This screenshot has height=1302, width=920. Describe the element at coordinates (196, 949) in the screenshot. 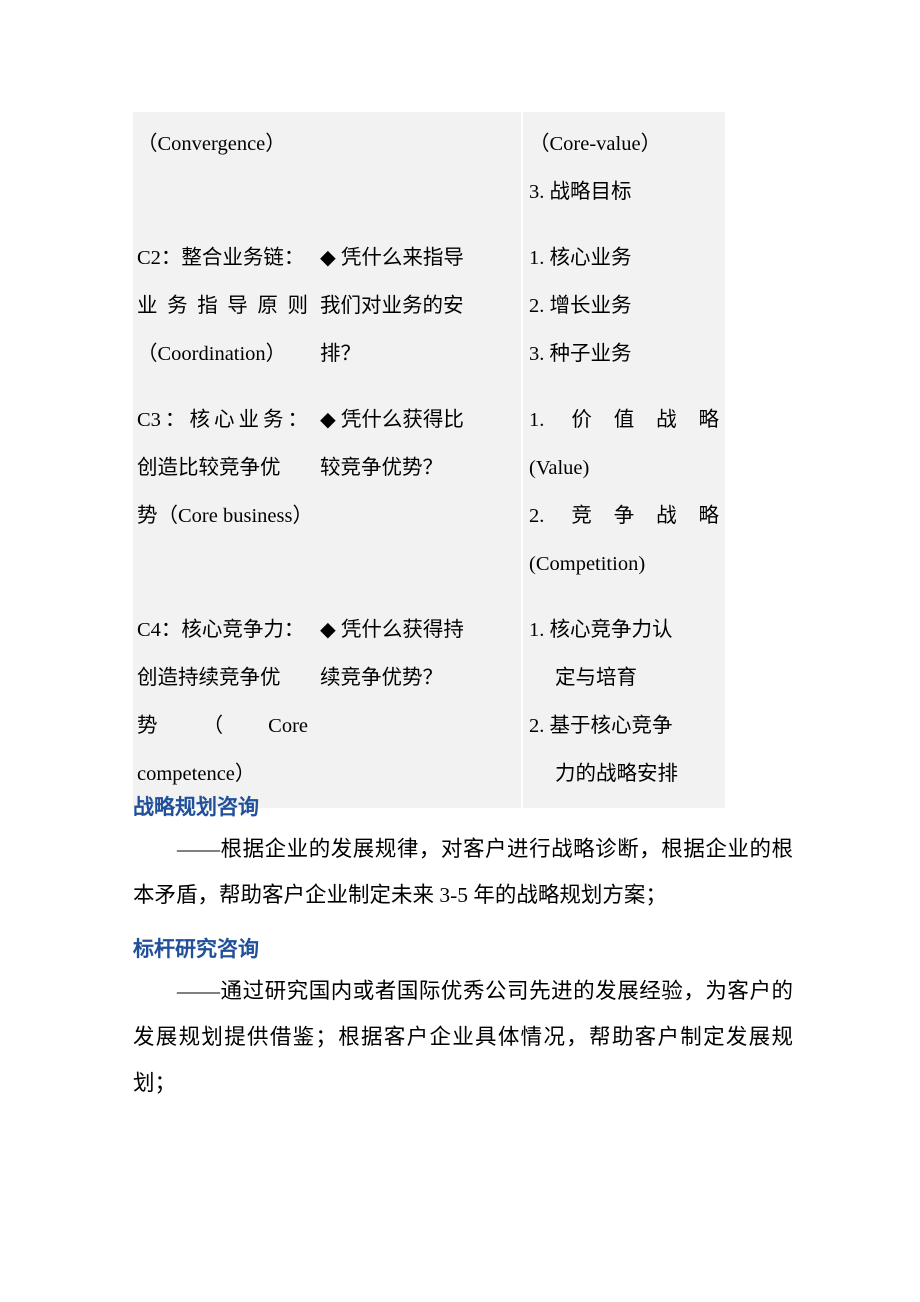

I see `section-heading-benchmark-research: 标杆研究咨询` at that location.